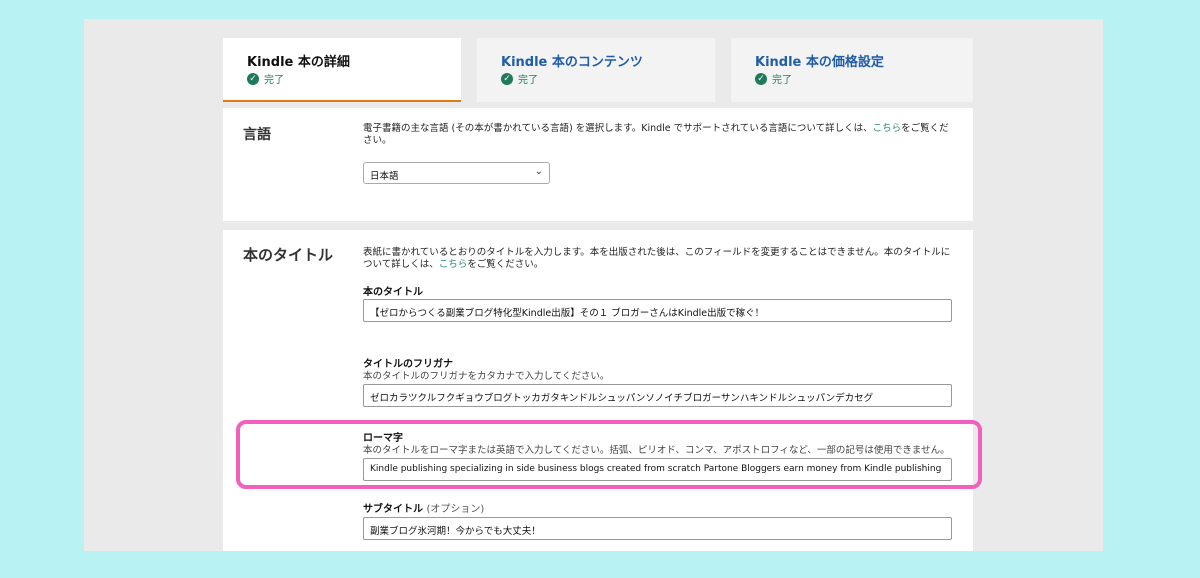 The width and height of the screenshot is (1200, 578). Describe the element at coordinates (456, 173) in the screenshot. I see `language-select: 日本語 ⌄` at that location.